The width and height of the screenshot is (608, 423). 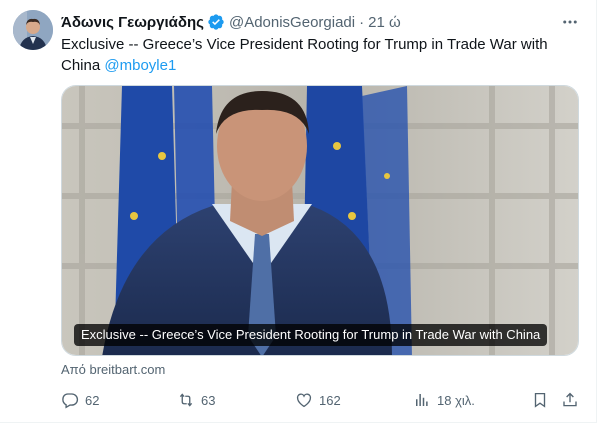 I want to click on retweet-icon, so click(x=186, y=400).